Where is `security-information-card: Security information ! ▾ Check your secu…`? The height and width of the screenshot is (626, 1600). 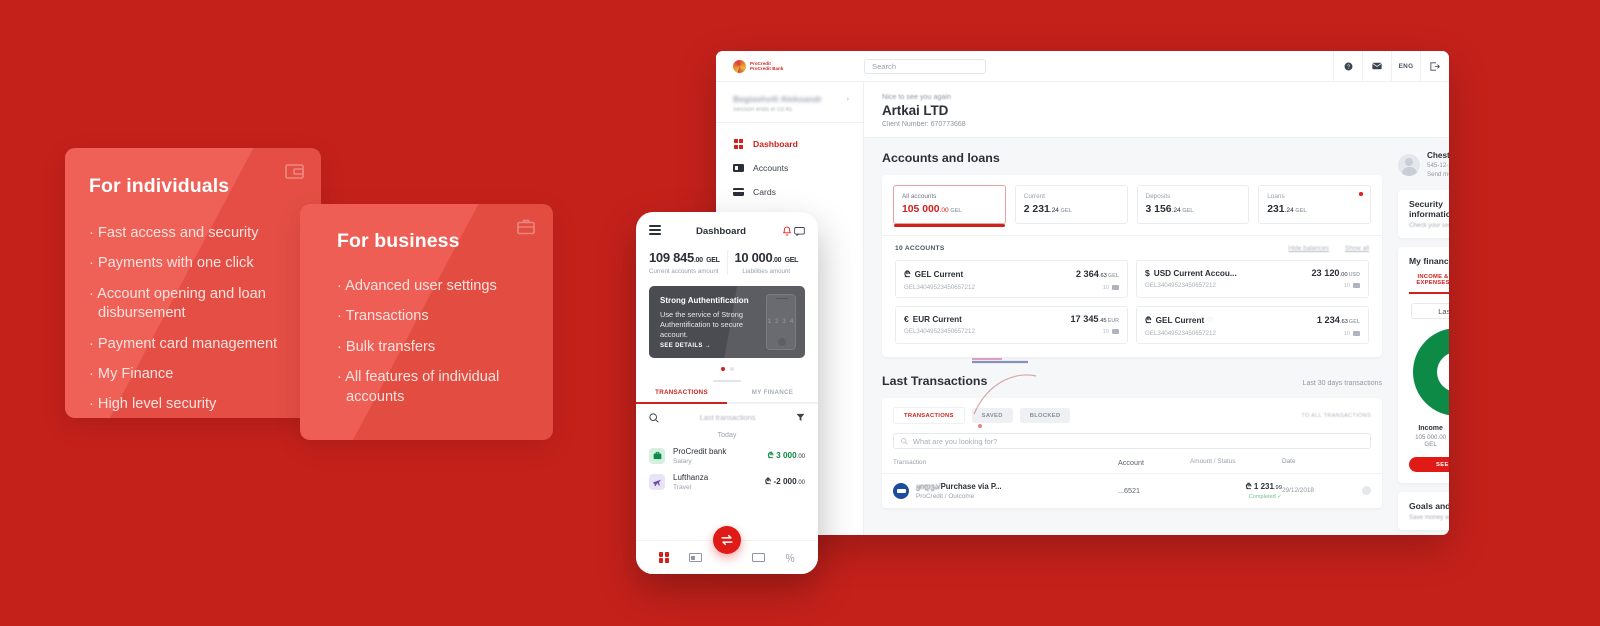
security-information-card: Security information ! ▾ Check your secu… is located at coordinates (1423, 214).